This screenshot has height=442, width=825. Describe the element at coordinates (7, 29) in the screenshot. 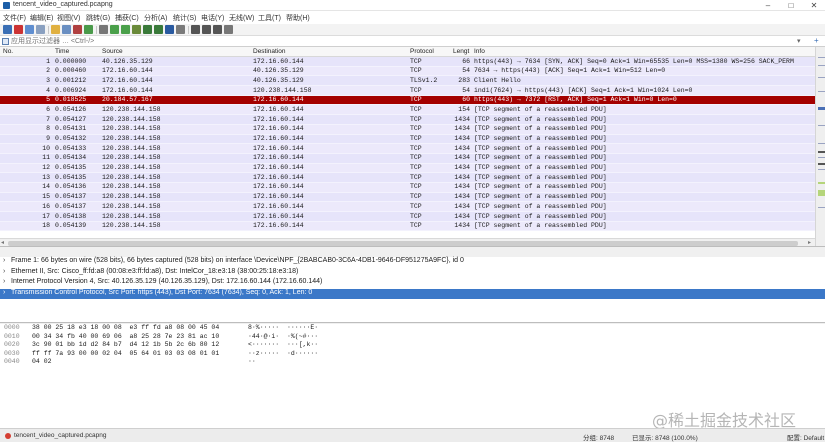

I see `start-capture-icon` at that location.